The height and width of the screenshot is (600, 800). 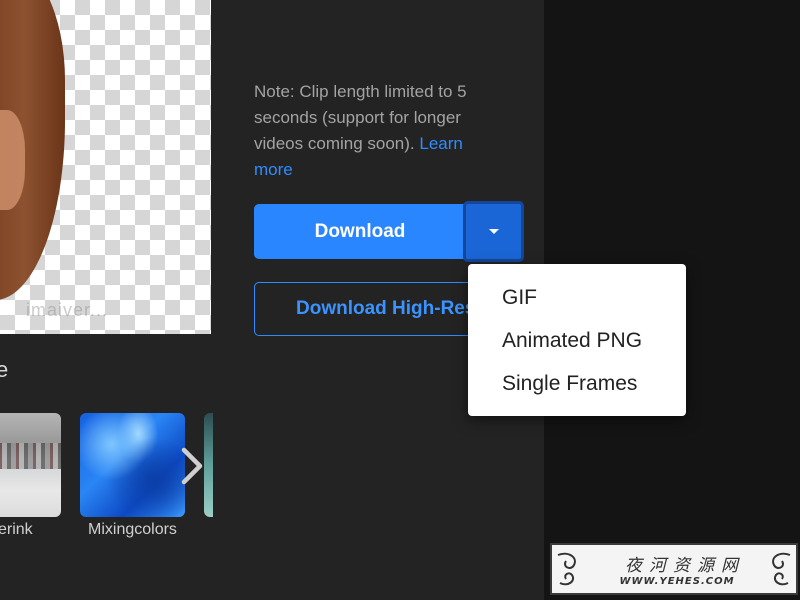 I want to click on ornament-left-icon, so click(x=566, y=569).